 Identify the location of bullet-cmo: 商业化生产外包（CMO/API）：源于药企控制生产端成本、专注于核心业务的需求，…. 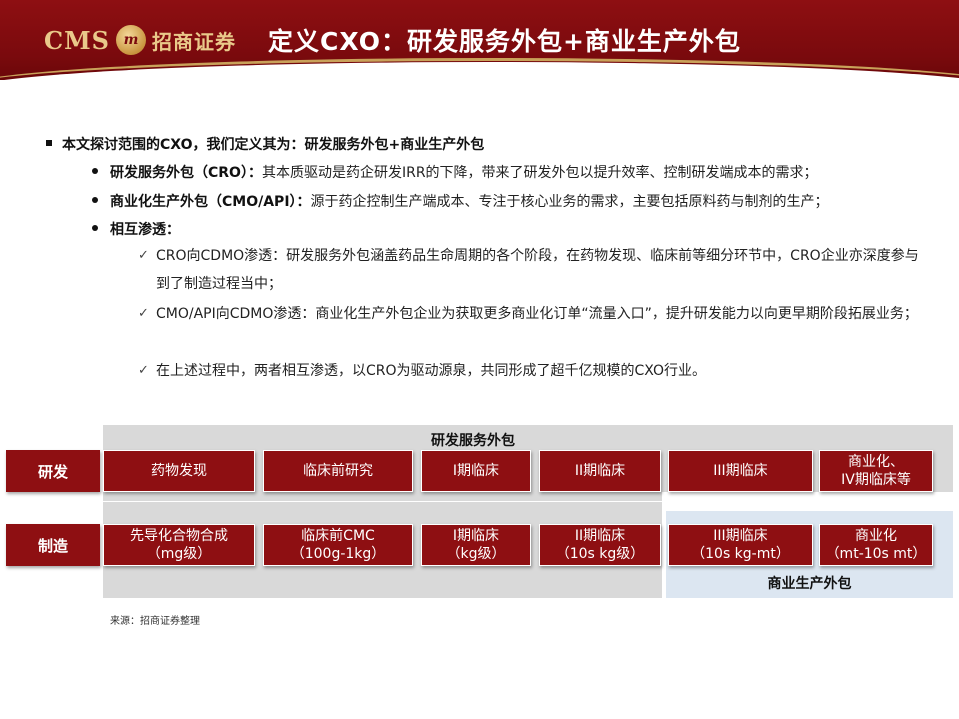
(460, 201).